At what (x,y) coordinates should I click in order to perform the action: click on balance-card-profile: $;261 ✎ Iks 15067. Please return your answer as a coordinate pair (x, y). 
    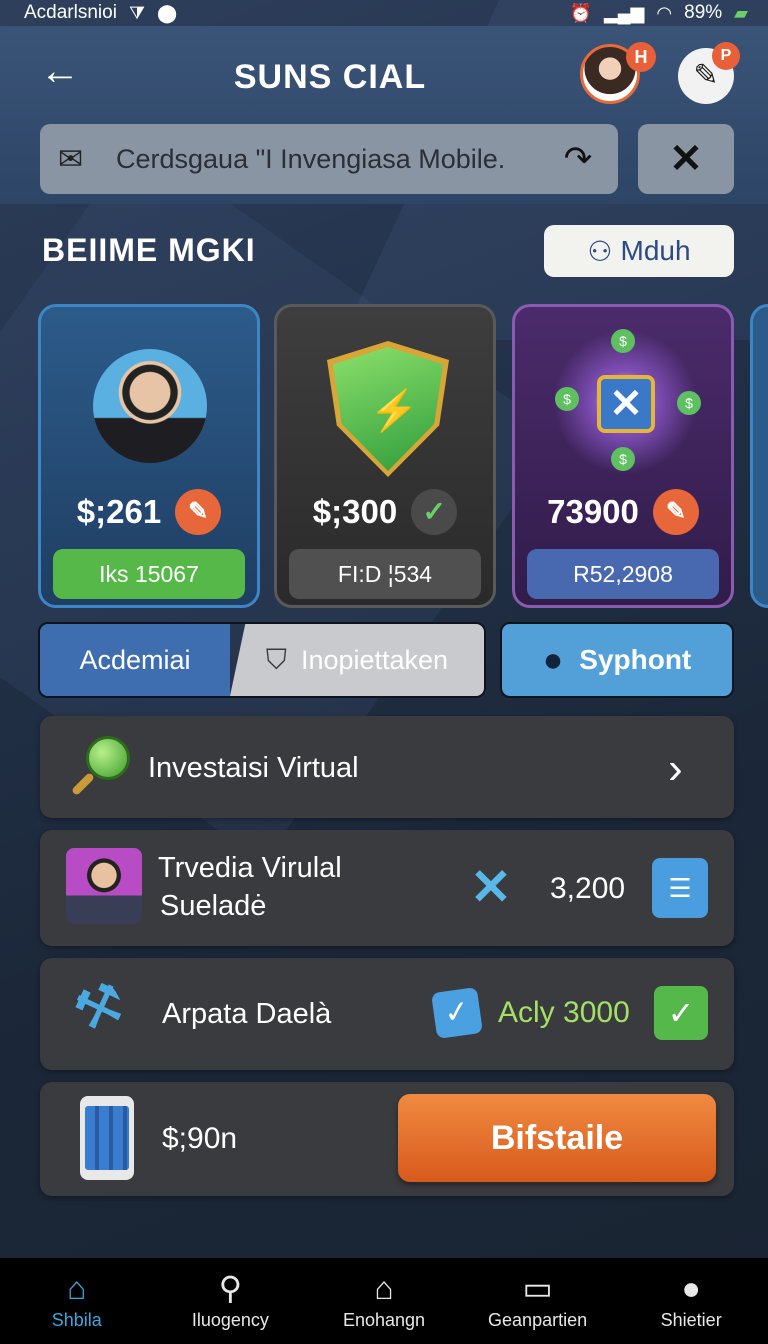
    Looking at the image, I should click on (149, 456).